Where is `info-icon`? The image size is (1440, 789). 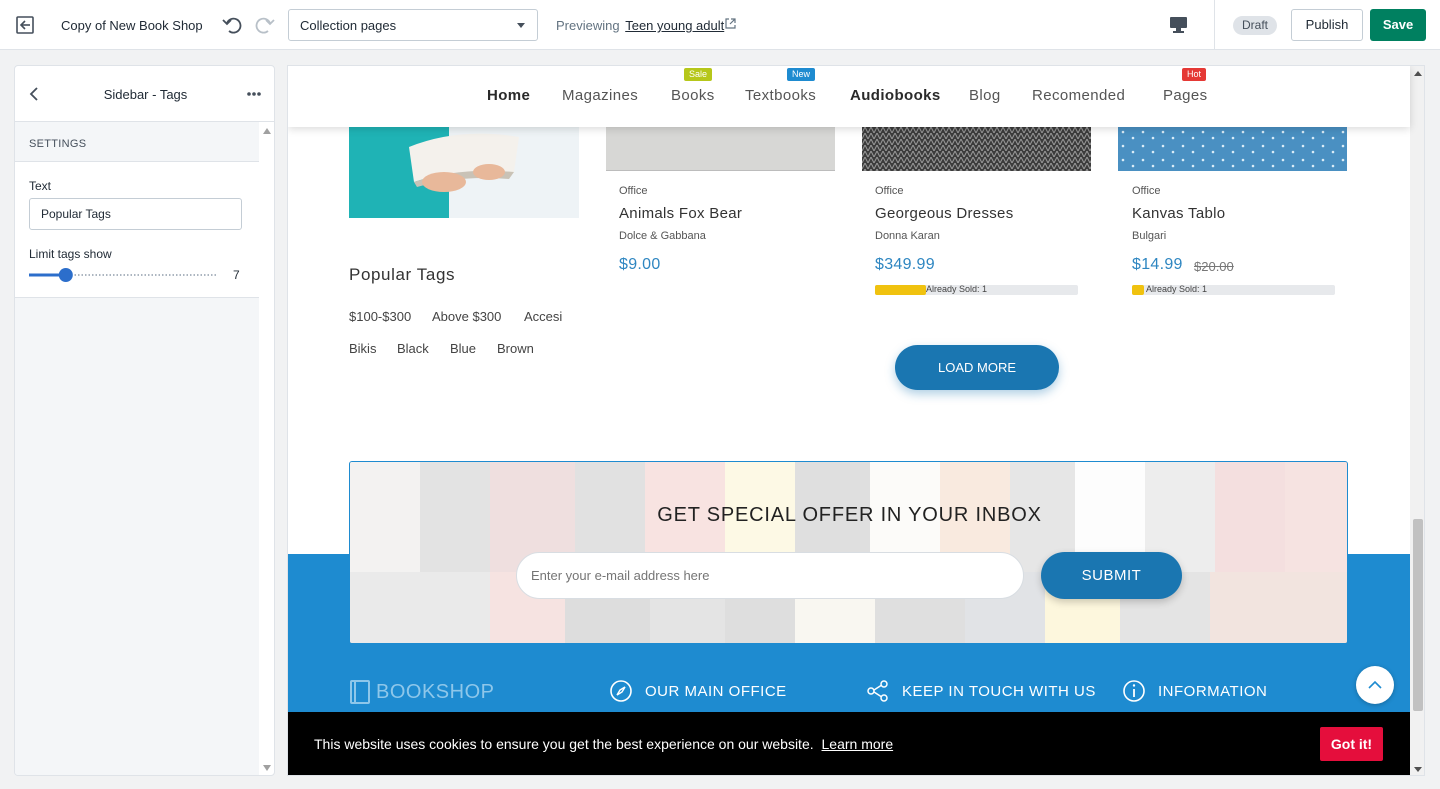
info-icon is located at coordinates (1134, 691).